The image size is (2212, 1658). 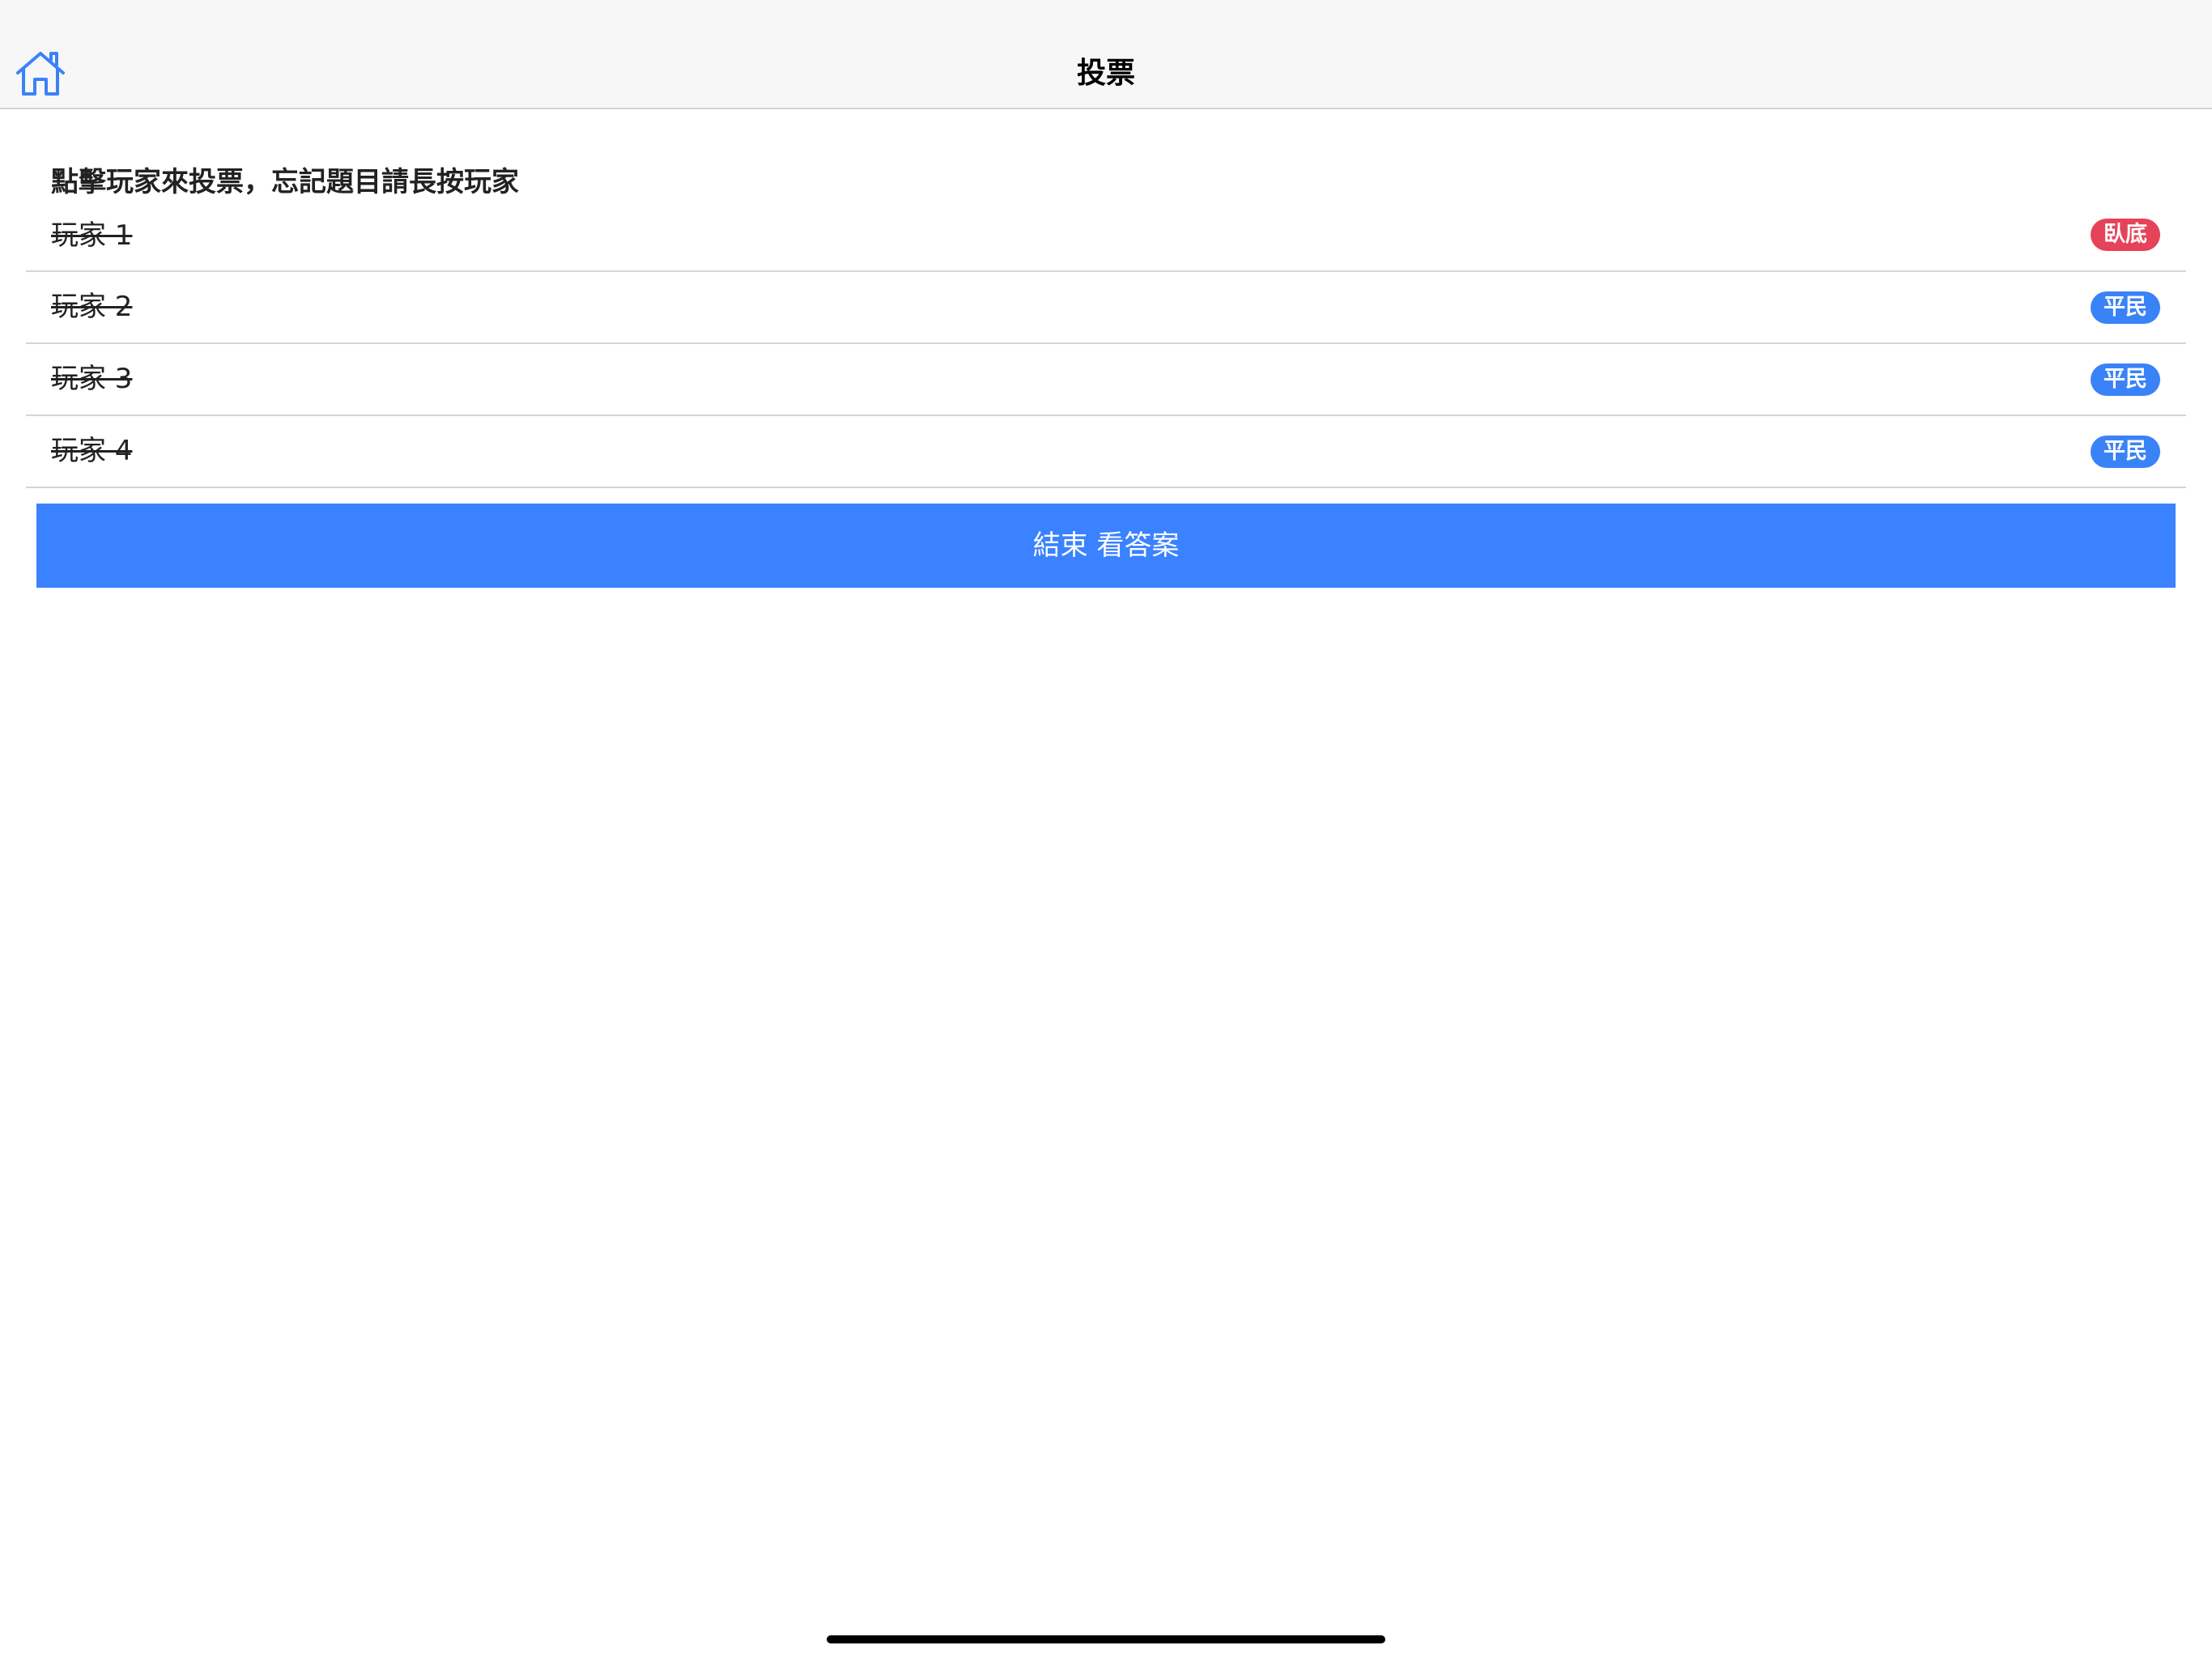 What do you see at coordinates (1106, 54) in the screenshot?
I see `navigation-bar: 投票` at bounding box center [1106, 54].